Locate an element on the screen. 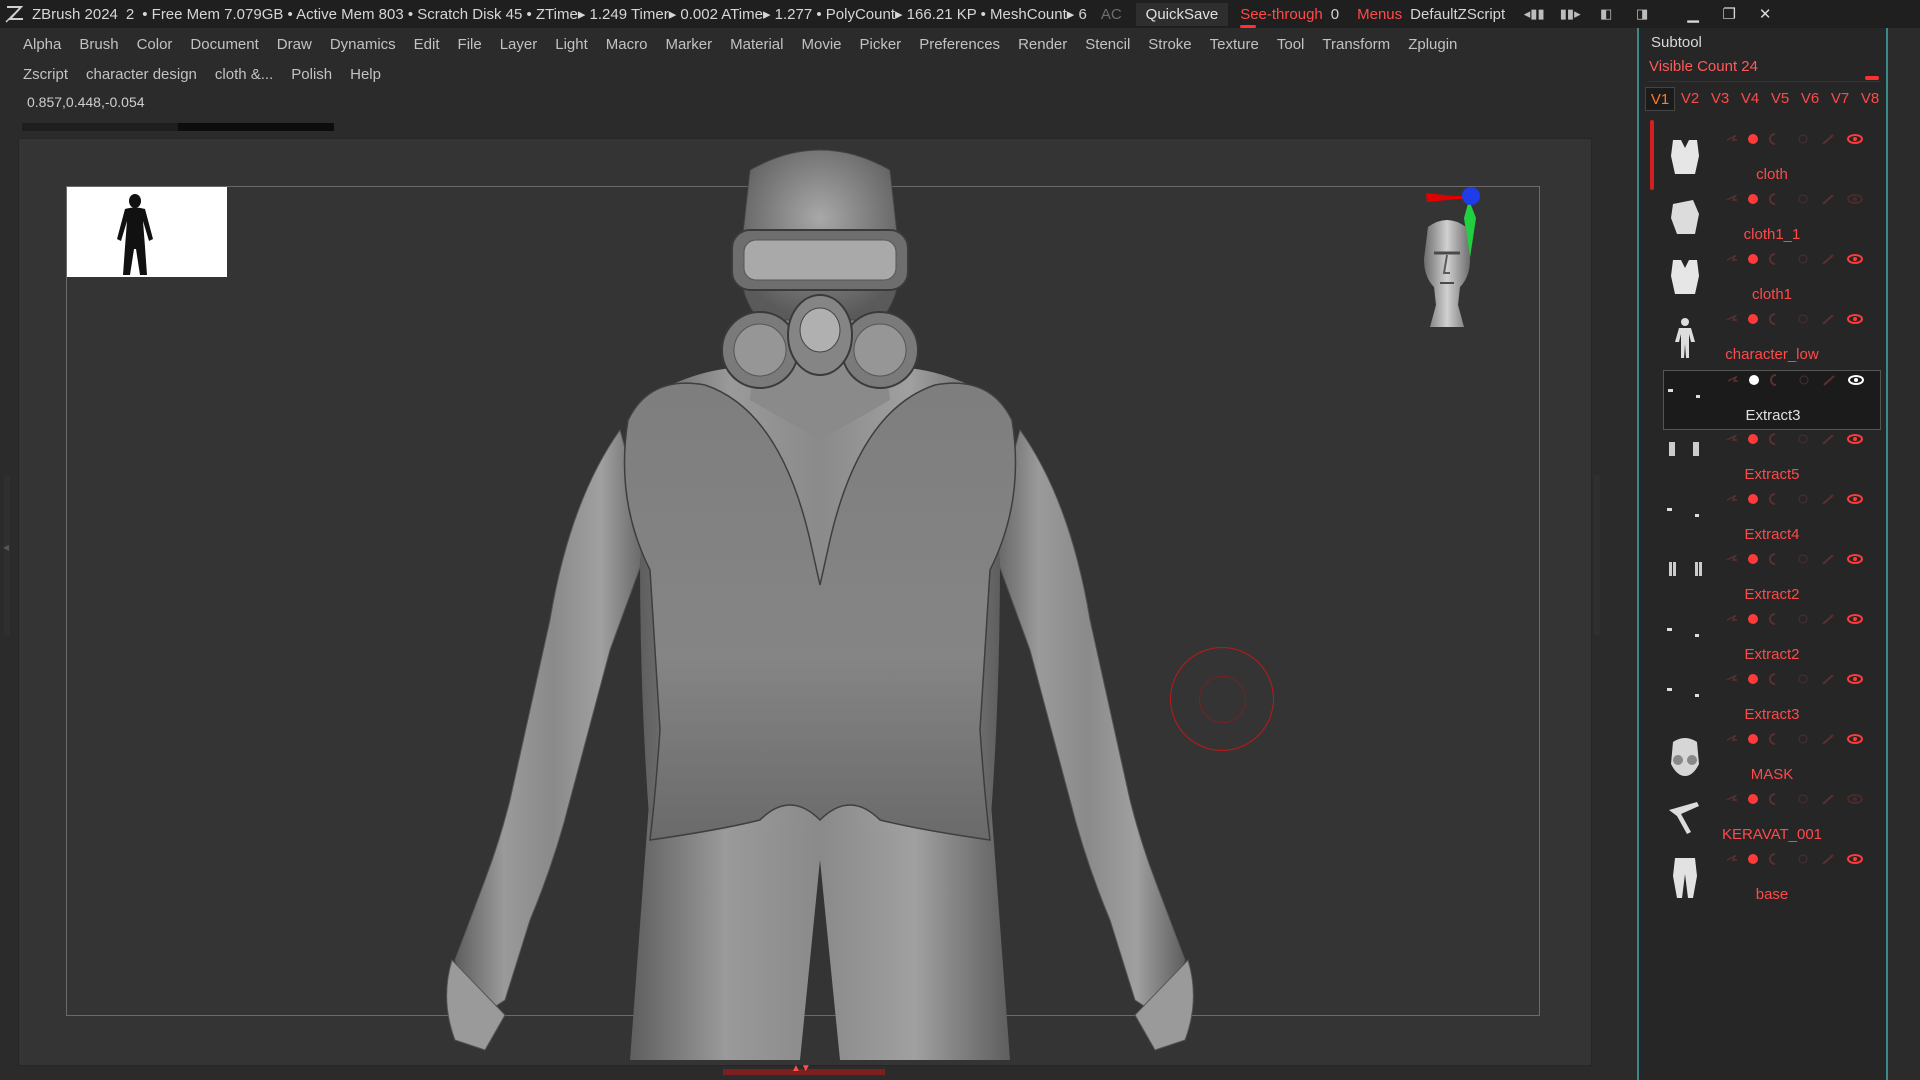 This screenshot has height=1080, width=1920. window-controls: ▁ ❐ ✕ is located at coordinates (1729, 14).